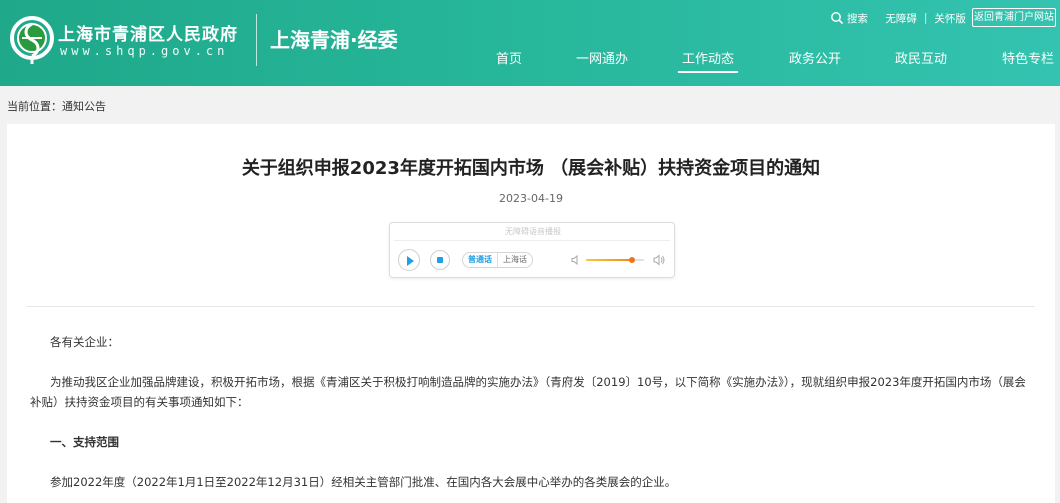  What do you see at coordinates (531, 198) in the screenshot?
I see `article-date: 2023-04-19` at bounding box center [531, 198].